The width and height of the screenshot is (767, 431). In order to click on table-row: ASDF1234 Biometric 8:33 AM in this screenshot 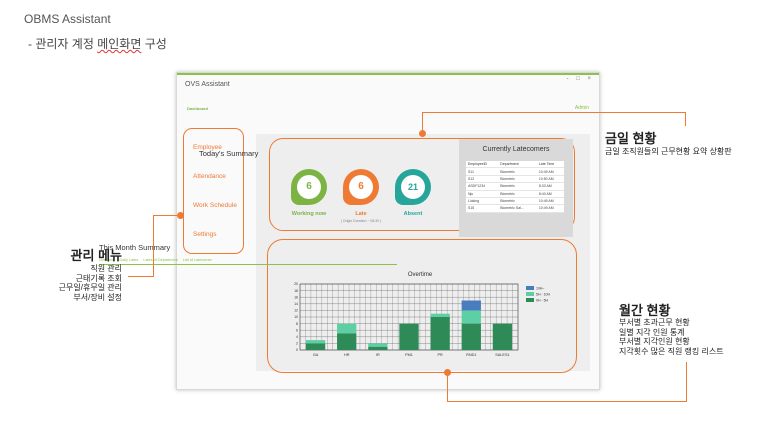, I will do `click(515, 186)`.